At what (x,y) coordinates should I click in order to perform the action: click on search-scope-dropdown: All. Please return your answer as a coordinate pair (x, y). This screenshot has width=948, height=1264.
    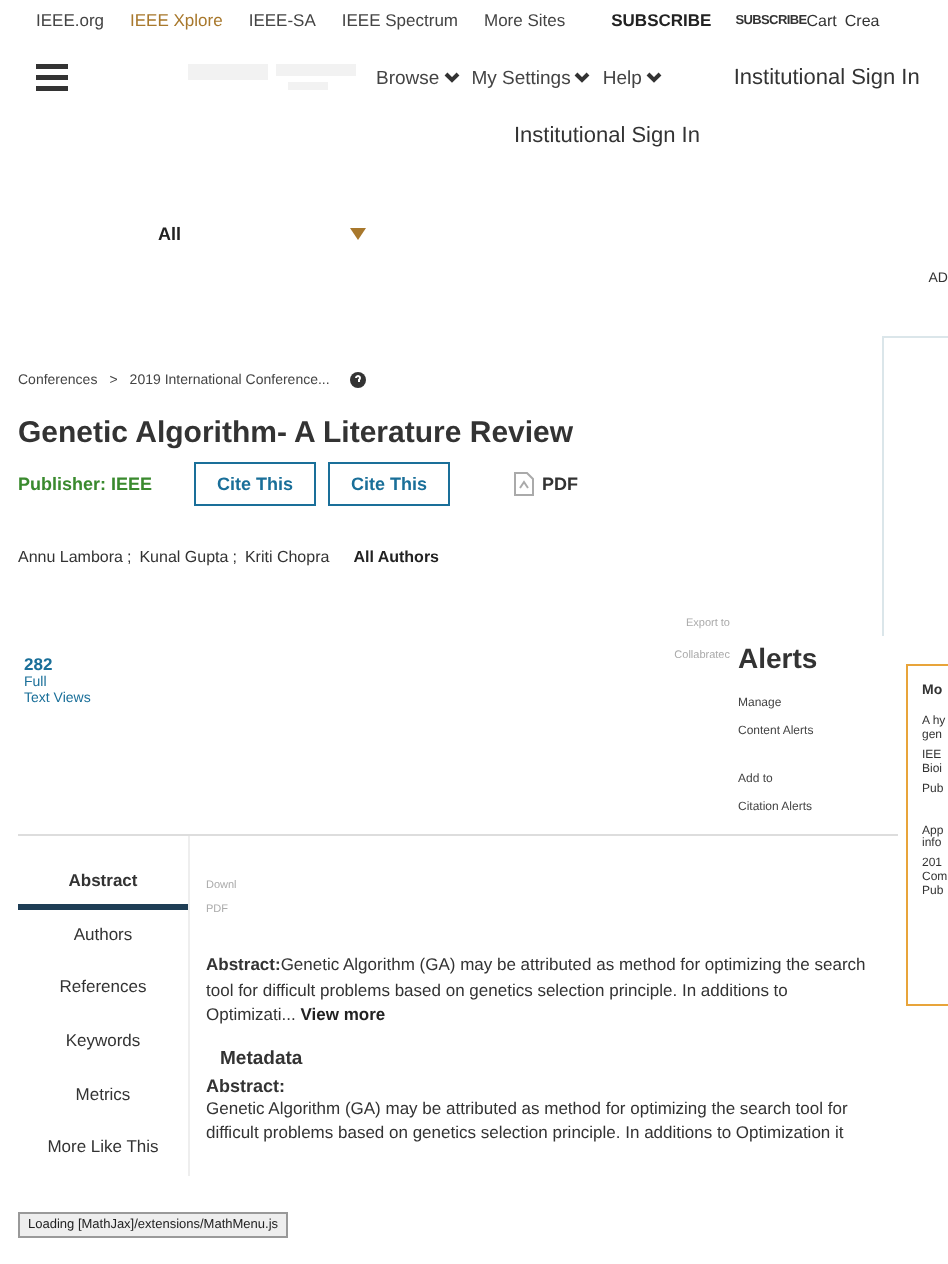
    Looking at the image, I should click on (254, 234).